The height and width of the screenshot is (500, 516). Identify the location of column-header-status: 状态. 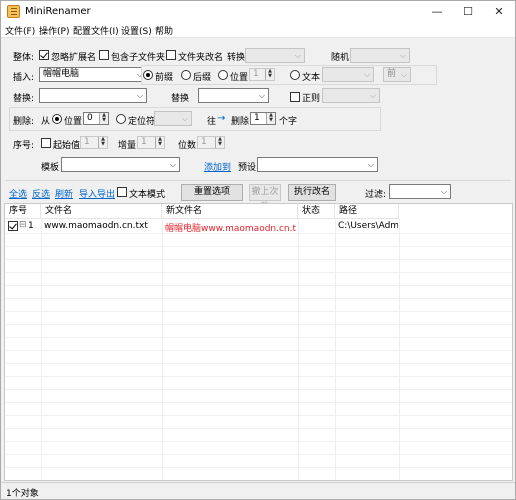
(316, 211).